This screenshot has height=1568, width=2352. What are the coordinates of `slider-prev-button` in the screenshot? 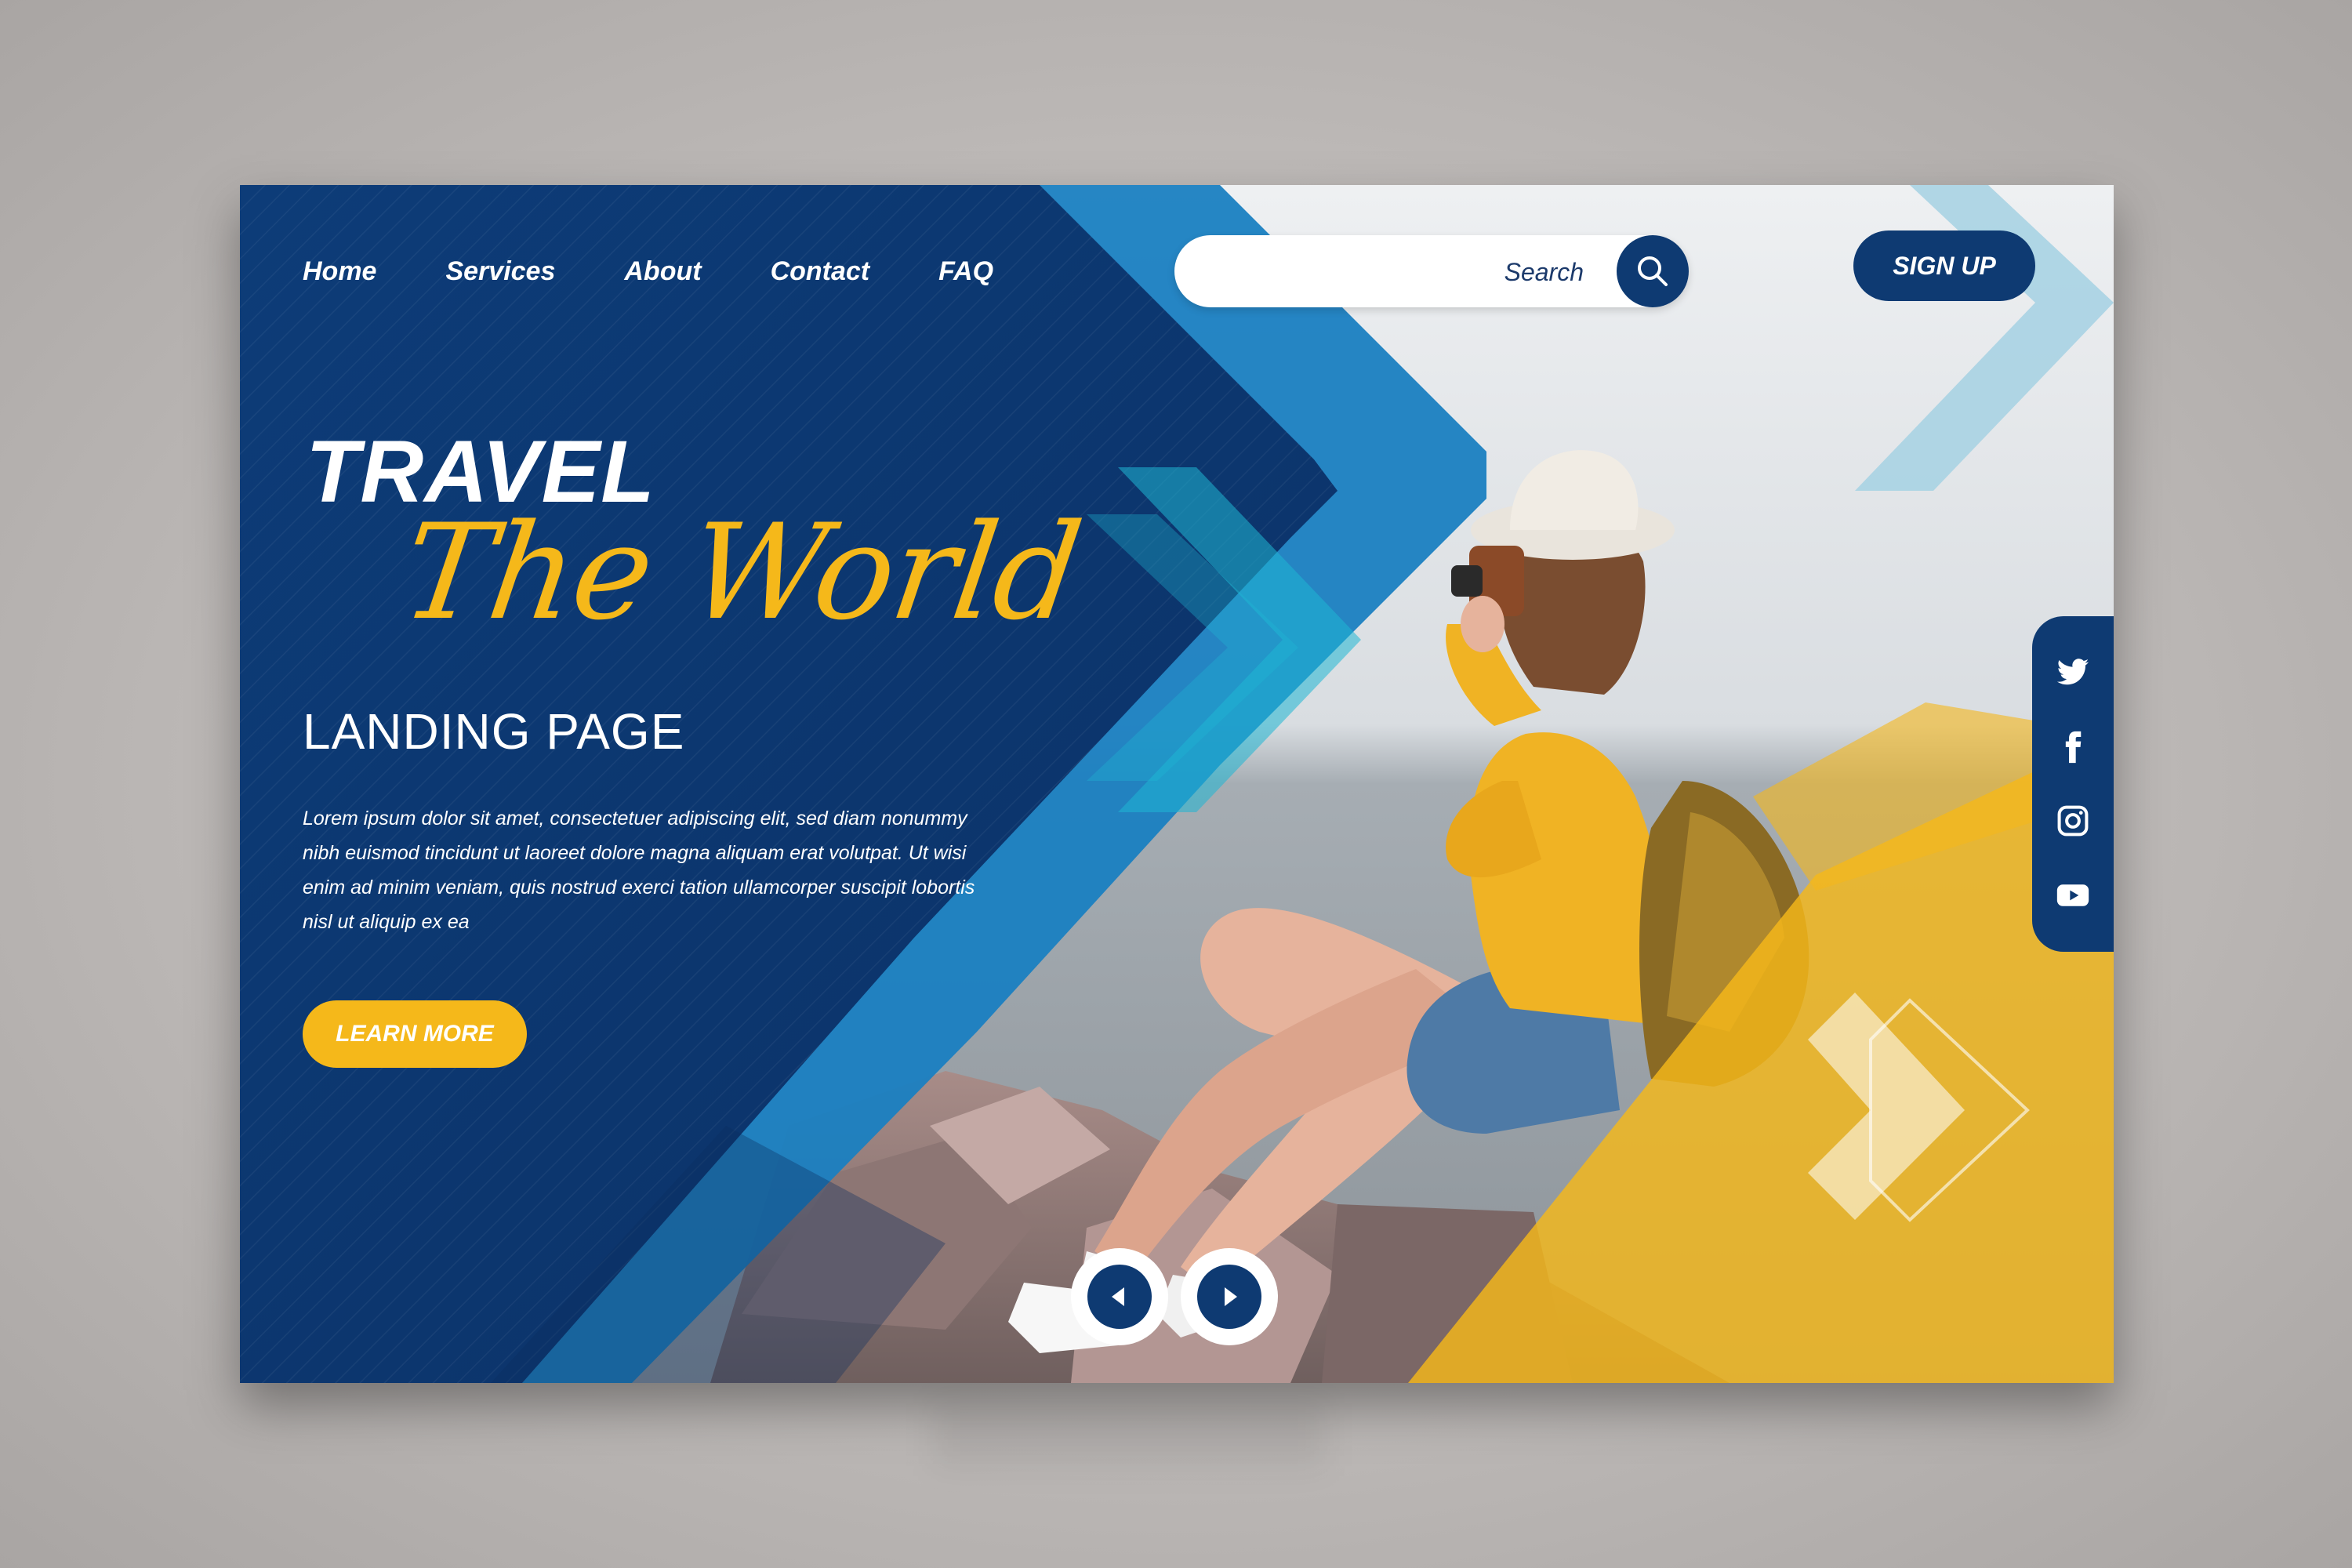 It's located at (1119, 1296).